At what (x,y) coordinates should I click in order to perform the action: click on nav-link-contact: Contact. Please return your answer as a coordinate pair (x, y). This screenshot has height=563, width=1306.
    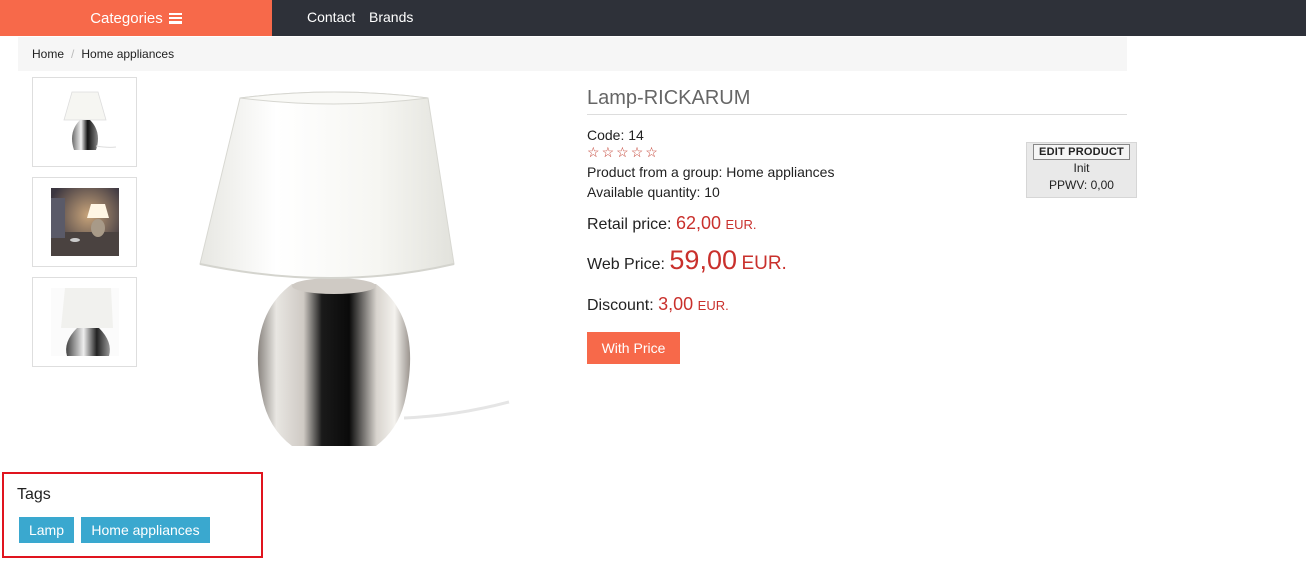
    Looking at the image, I should click on (331, 18).